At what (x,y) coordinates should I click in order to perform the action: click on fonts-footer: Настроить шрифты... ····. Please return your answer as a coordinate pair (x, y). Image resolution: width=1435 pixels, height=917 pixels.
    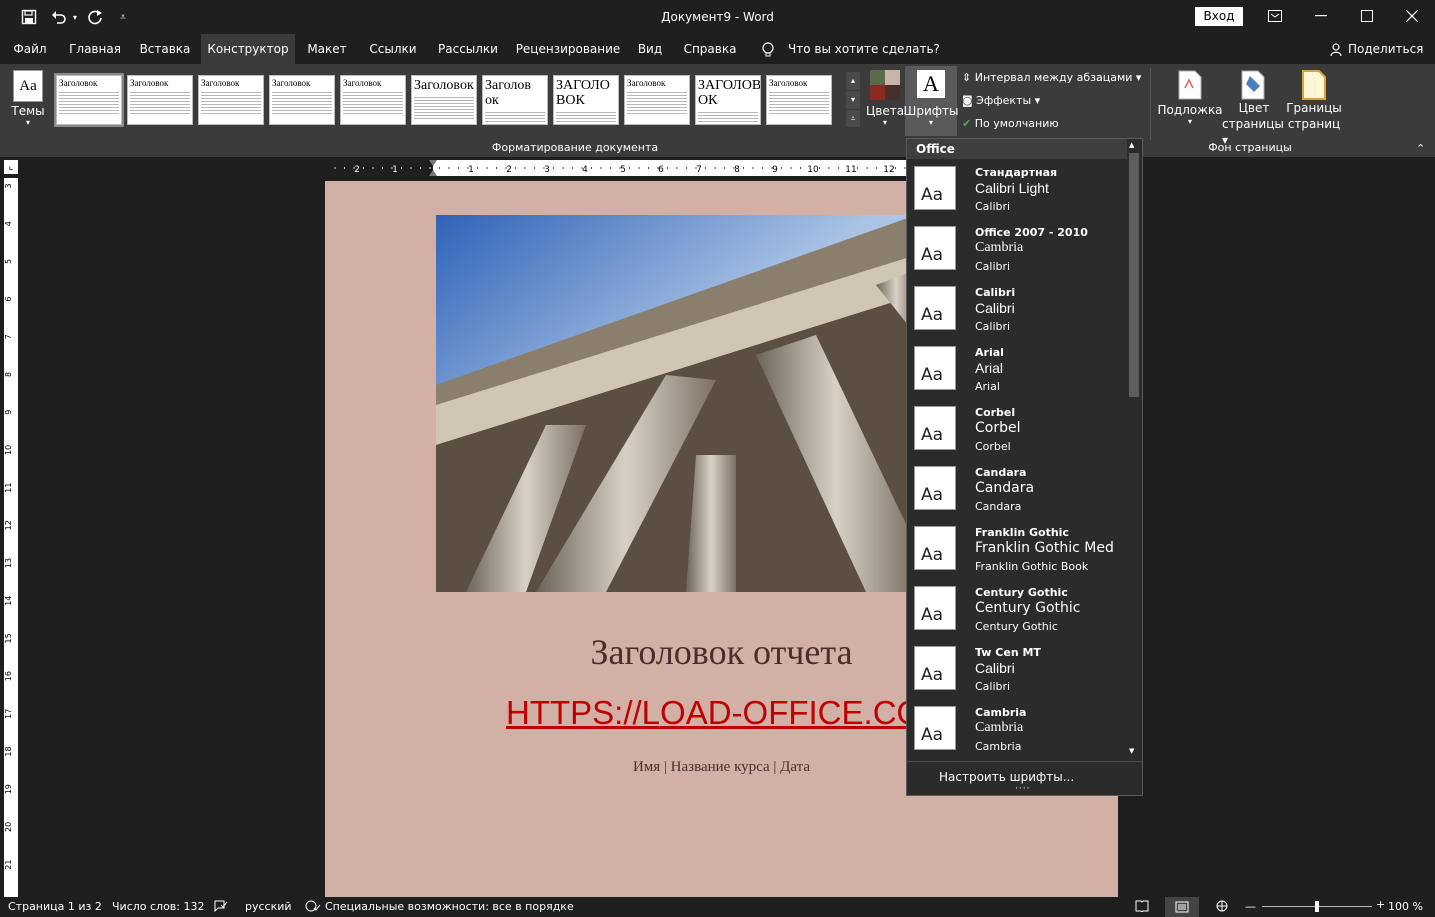
    Looking at the image, I should click on (1024, 778).